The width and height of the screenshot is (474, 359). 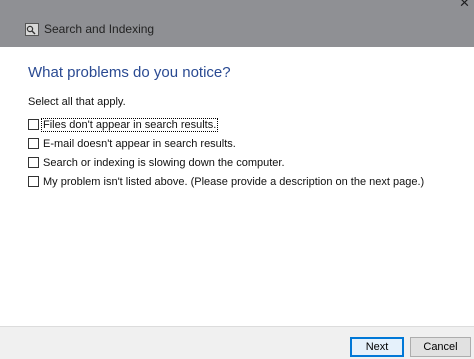 I want to click on button-bar: Next Cancel, so click(x=237, y=342).